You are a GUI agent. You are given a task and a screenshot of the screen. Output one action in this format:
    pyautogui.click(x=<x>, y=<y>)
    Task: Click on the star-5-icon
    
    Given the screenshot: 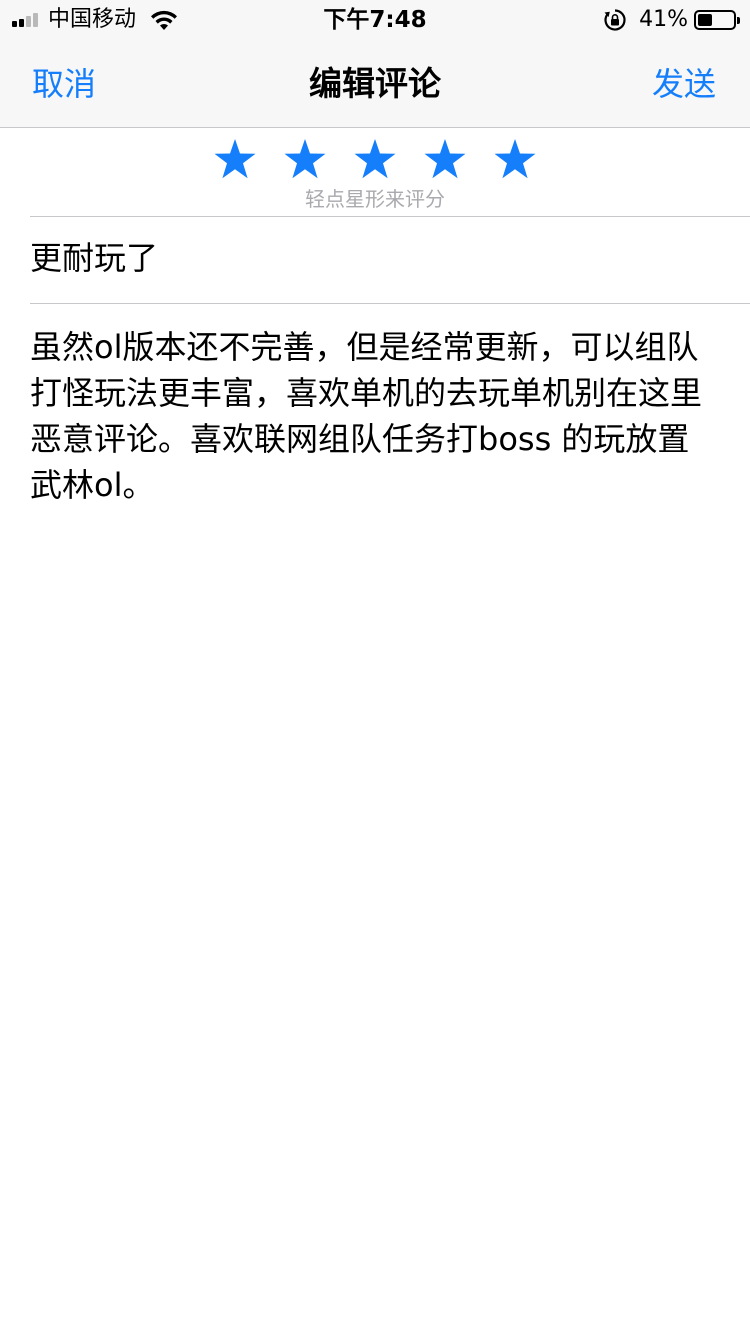 What is the action you would take?
    pyautogui.click(x=515, y=160)
    